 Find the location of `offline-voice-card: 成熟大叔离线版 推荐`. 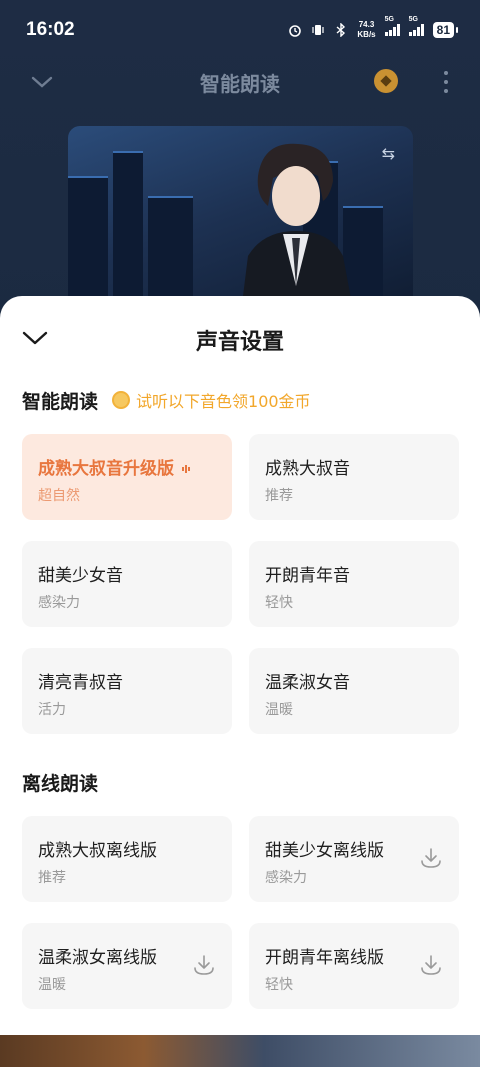

offline-voice-card: 成熟大叔离线版 推荐 is located at coordinates (127, 859).